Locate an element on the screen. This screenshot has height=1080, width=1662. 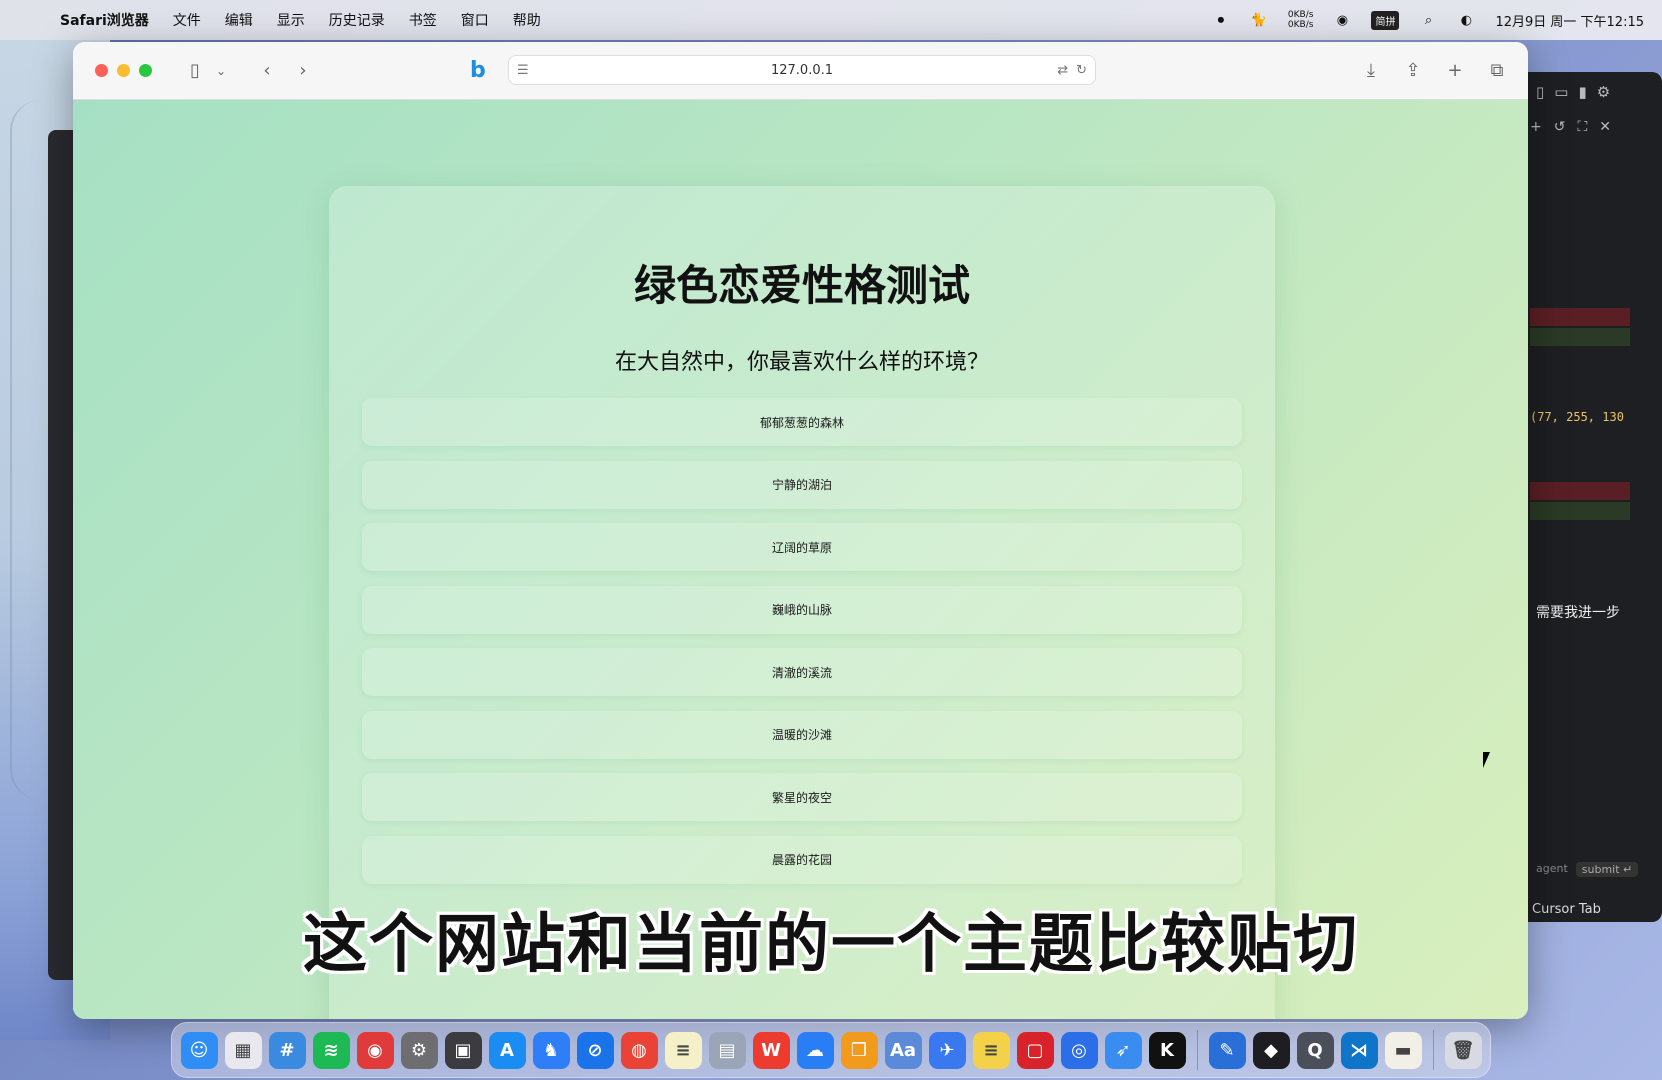
submit-button: submit ↵ is located at coordinates (1607, 869).